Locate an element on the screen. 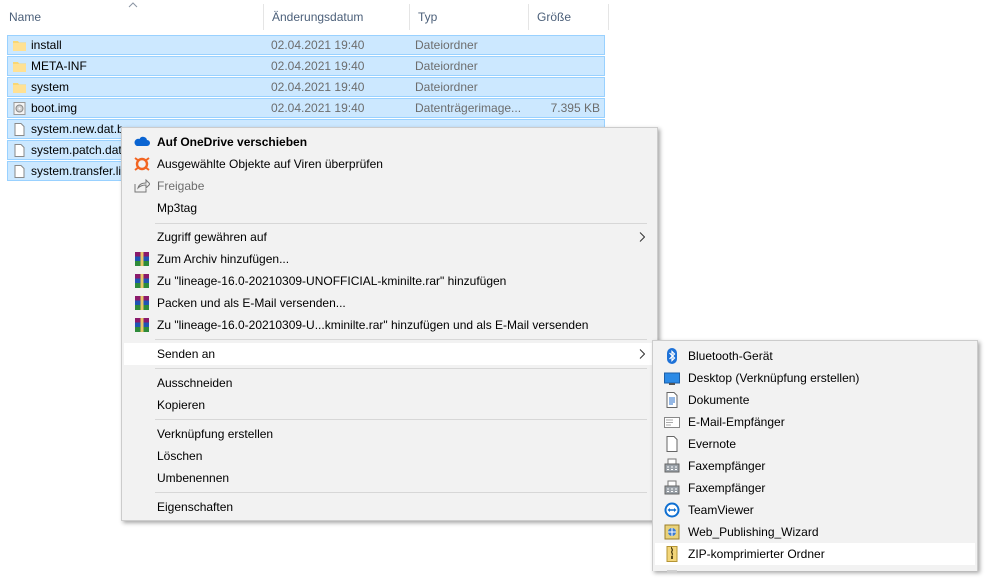  file-row: system 02.04.2021 19:40 Dateiordner is located at coordinates (306, 87).